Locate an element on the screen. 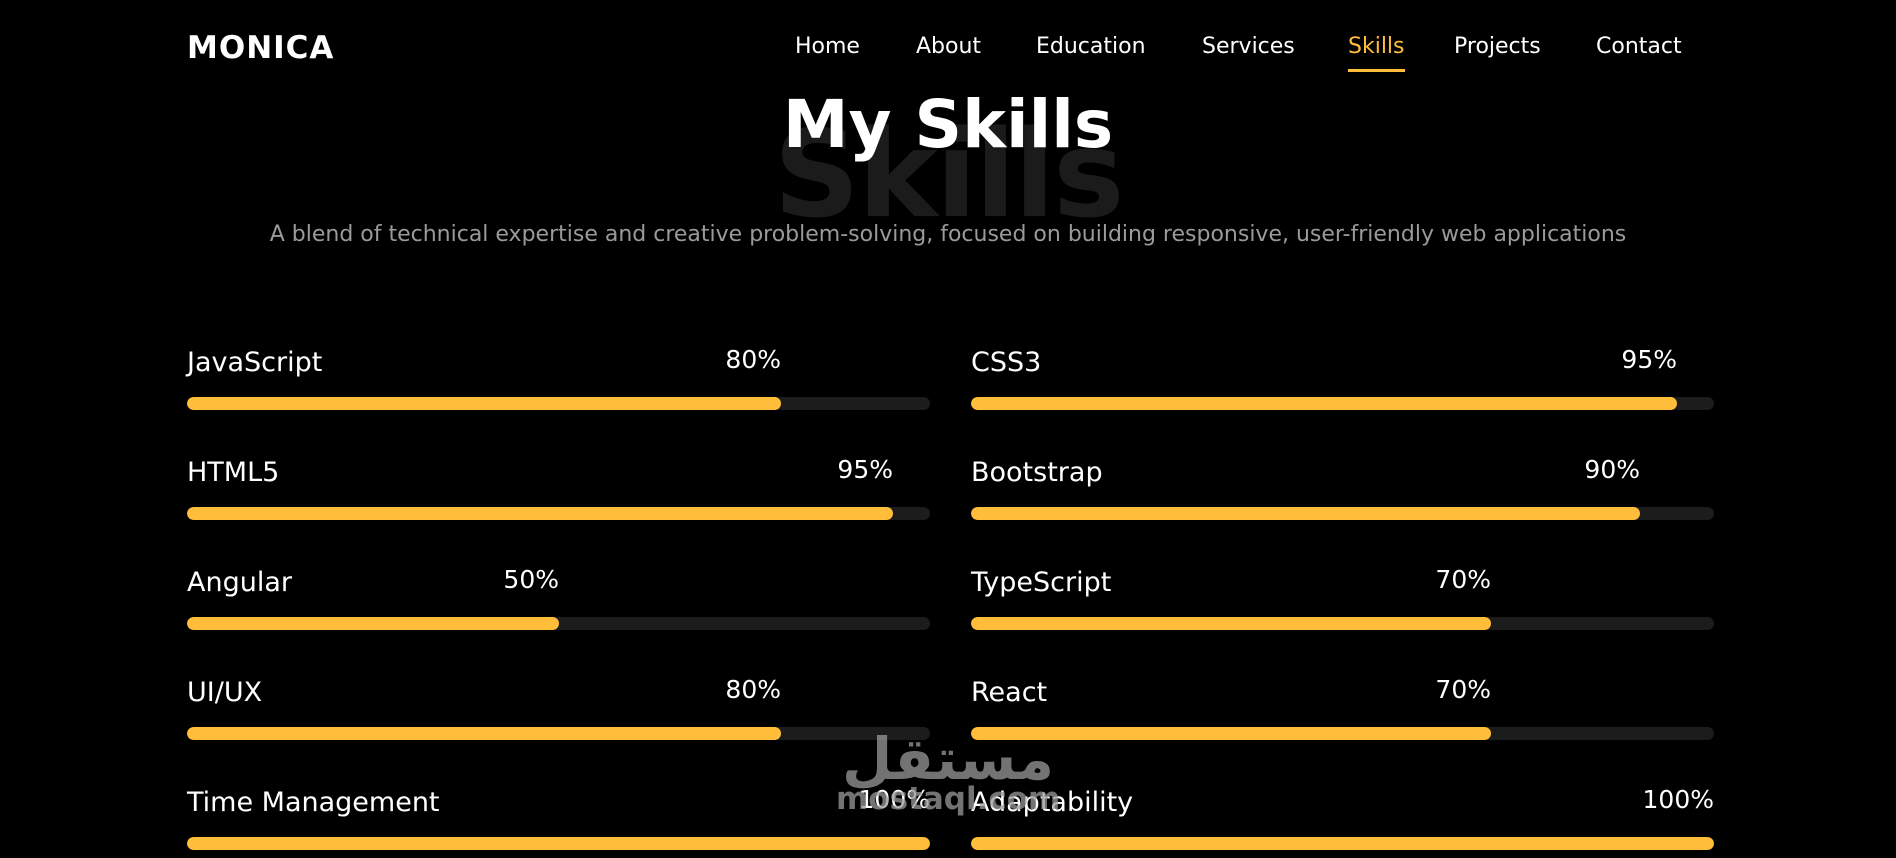  nav-about: About is located at coordinates (948, 53).